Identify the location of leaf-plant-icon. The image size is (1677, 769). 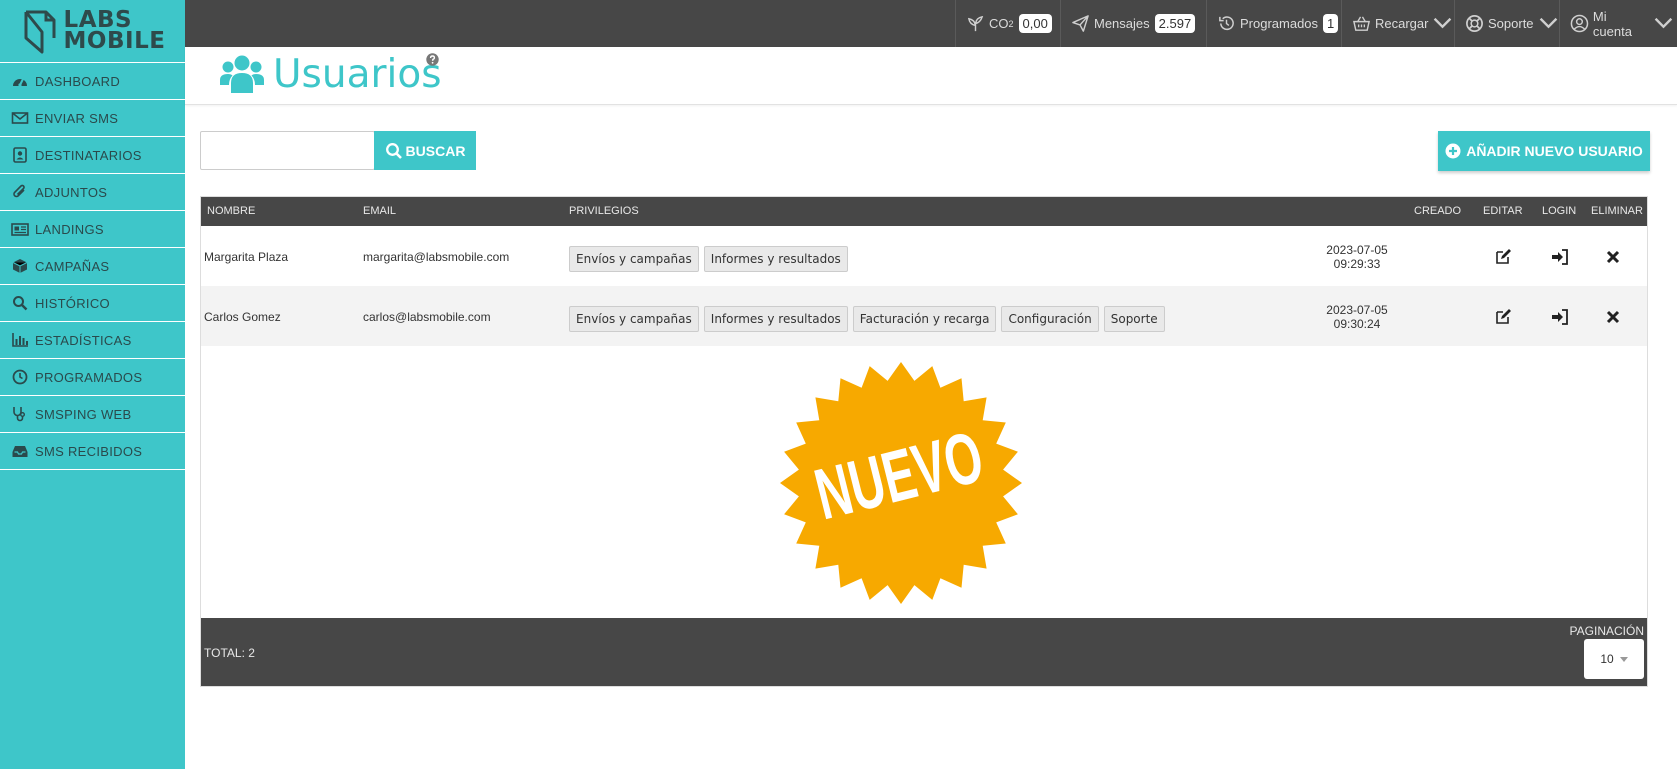
(975, 23).